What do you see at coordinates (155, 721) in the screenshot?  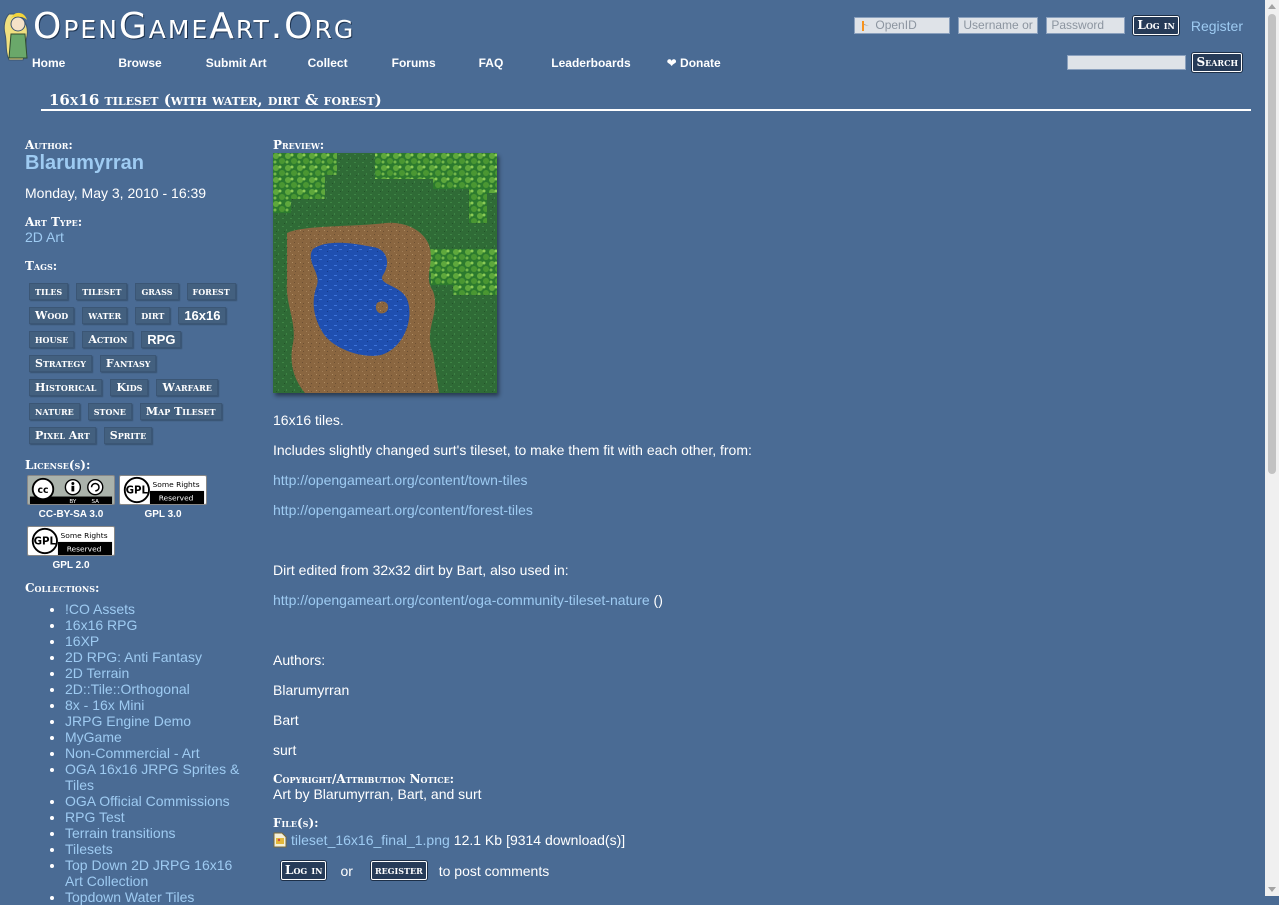 I see `collection-item: JRPG Engine Demo` at bounding box center [155, 721].